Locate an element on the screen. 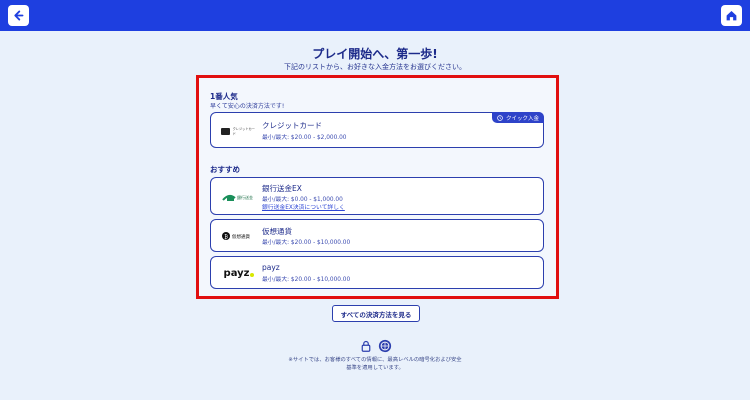 The image size is (750, 400). quick-deposit-badge: クイック入金 is located at coordinates (517, 117).